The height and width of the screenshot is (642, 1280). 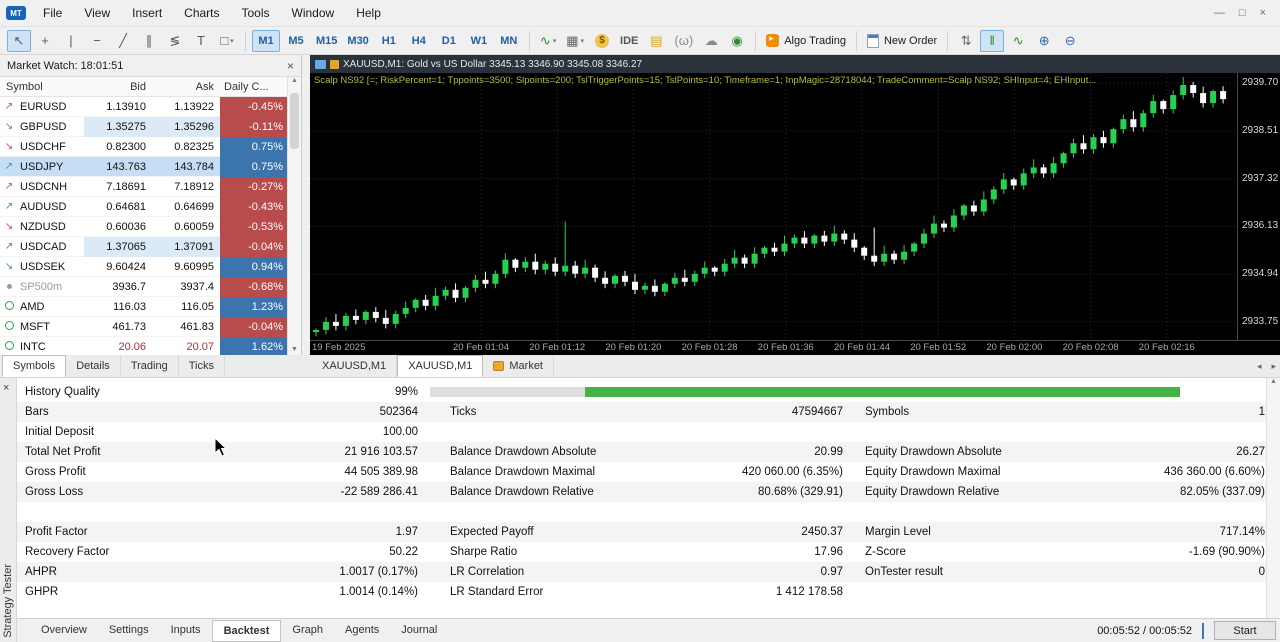 I want to click on market-watch-row: ↘ USDCHF 0.82300 0.82325 0.75%, so click(x=144, y=147).